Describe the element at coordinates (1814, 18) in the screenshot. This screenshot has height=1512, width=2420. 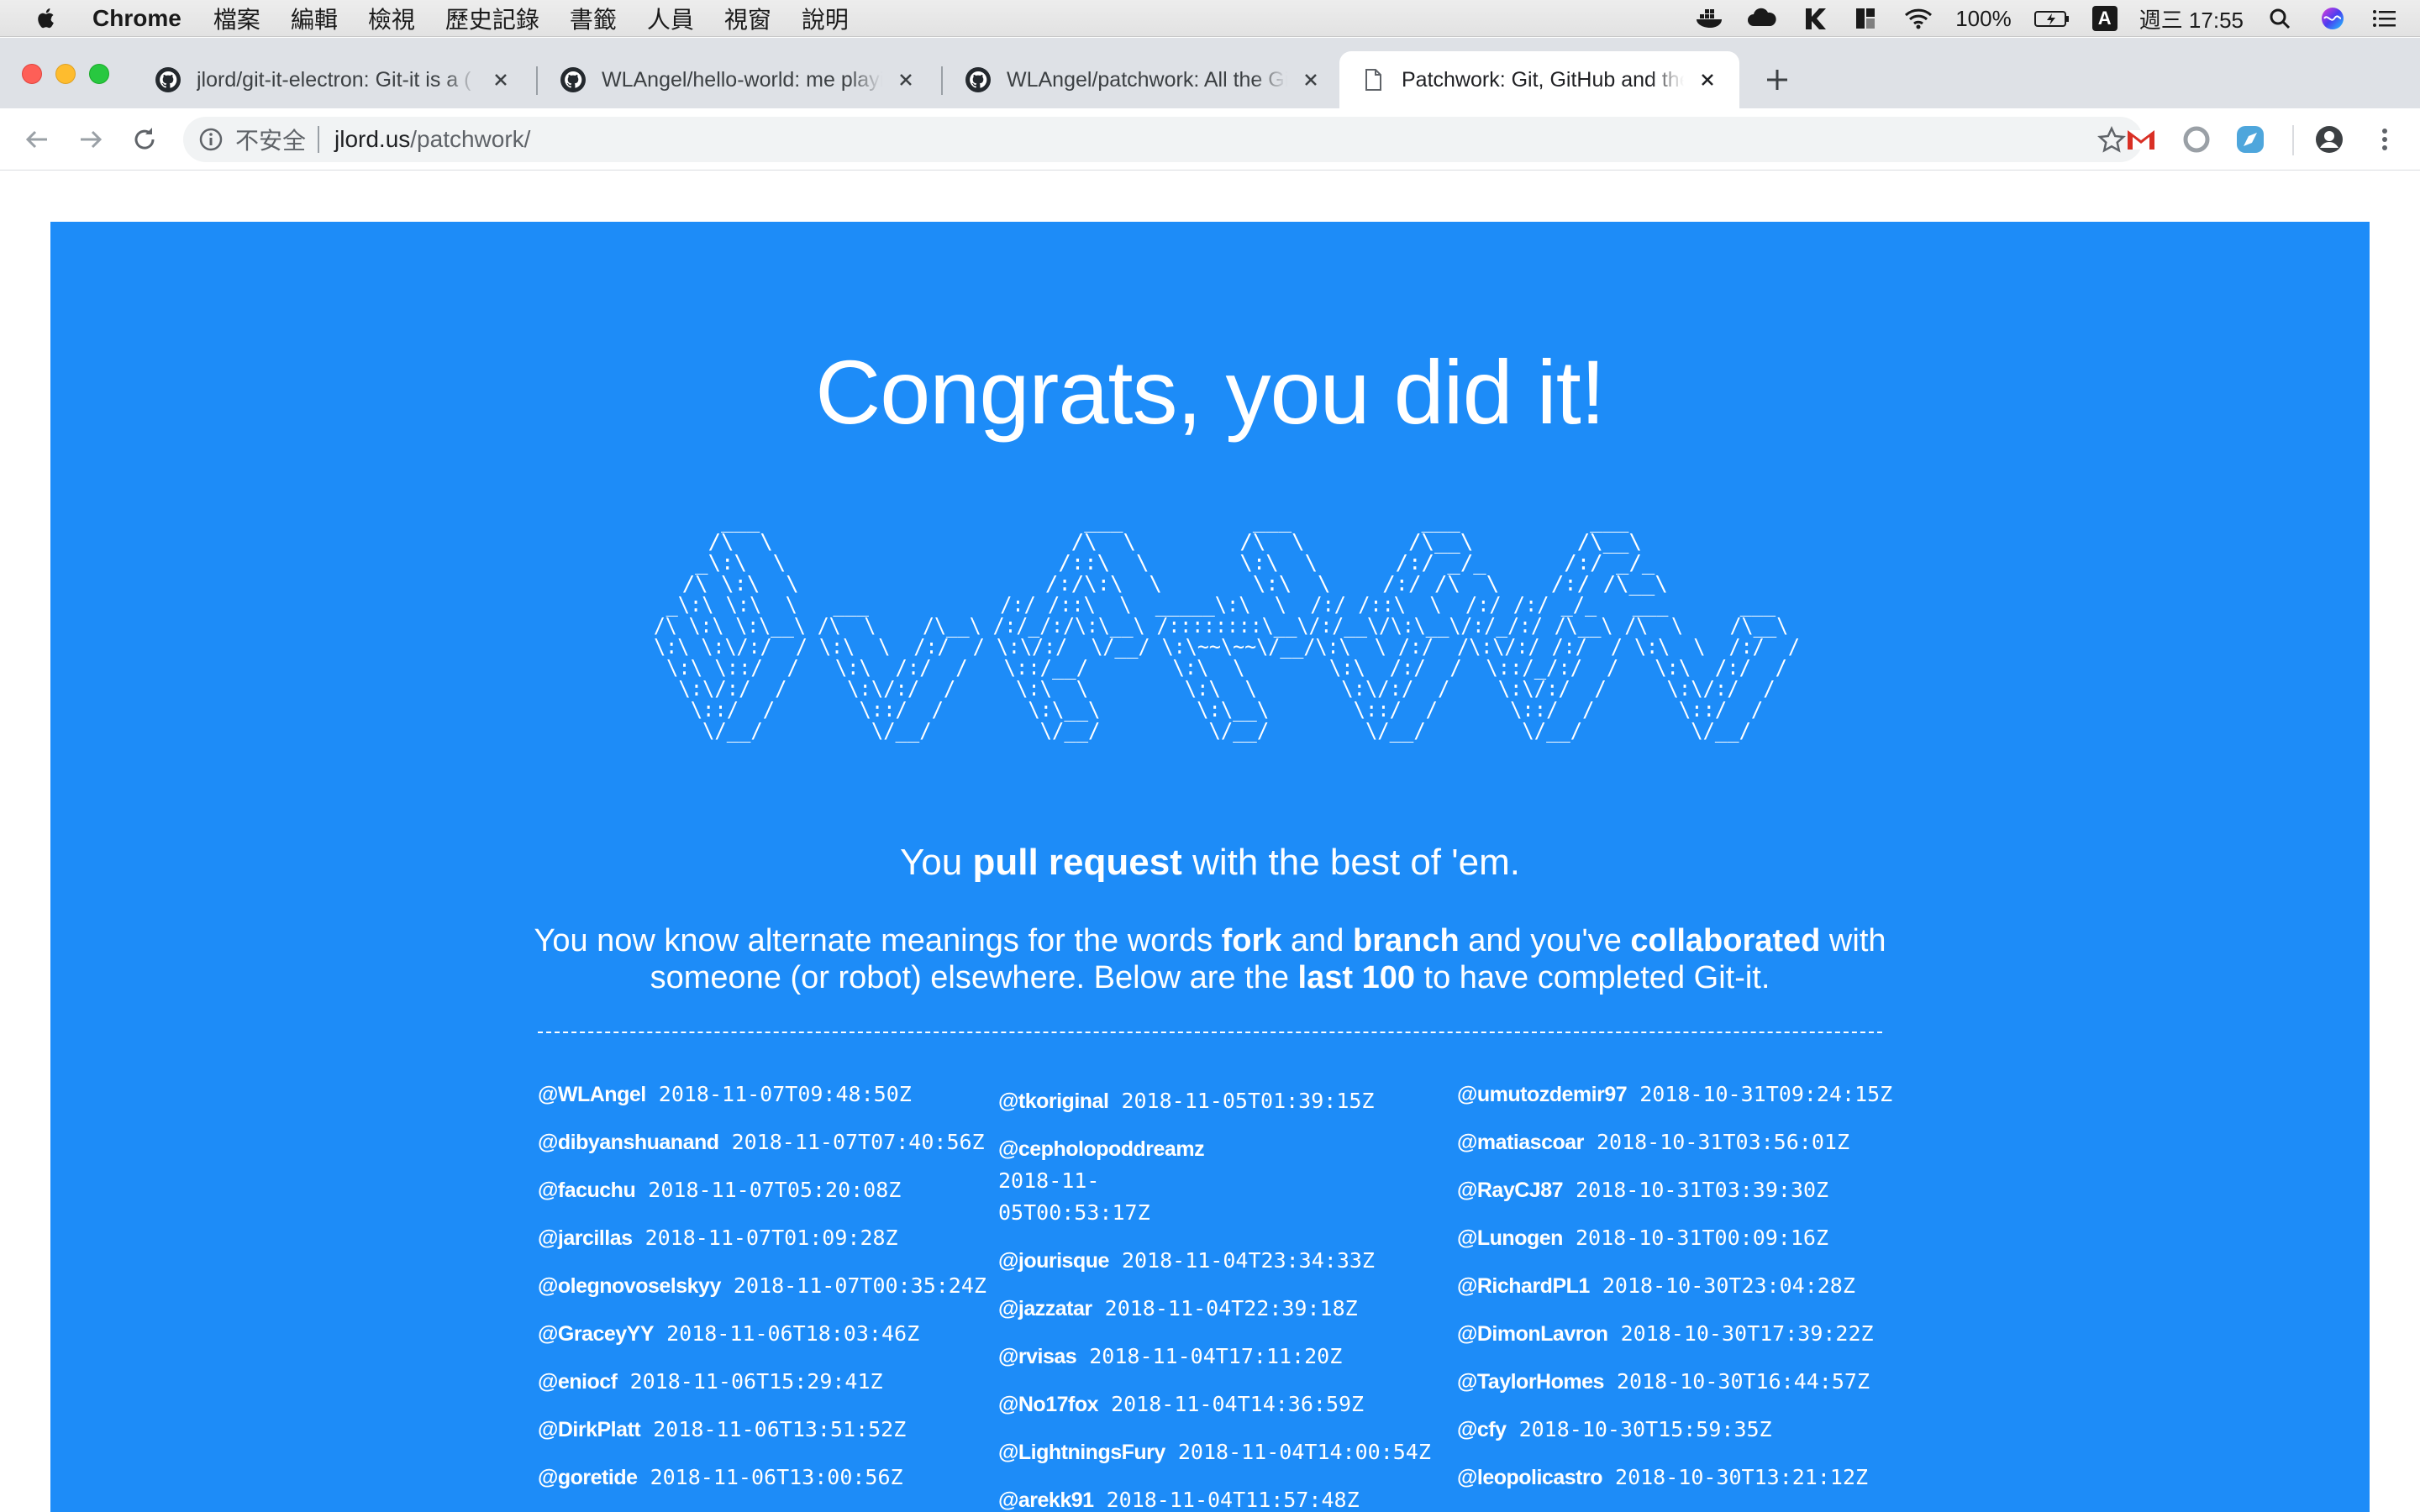
I see `k-icon` at that location.